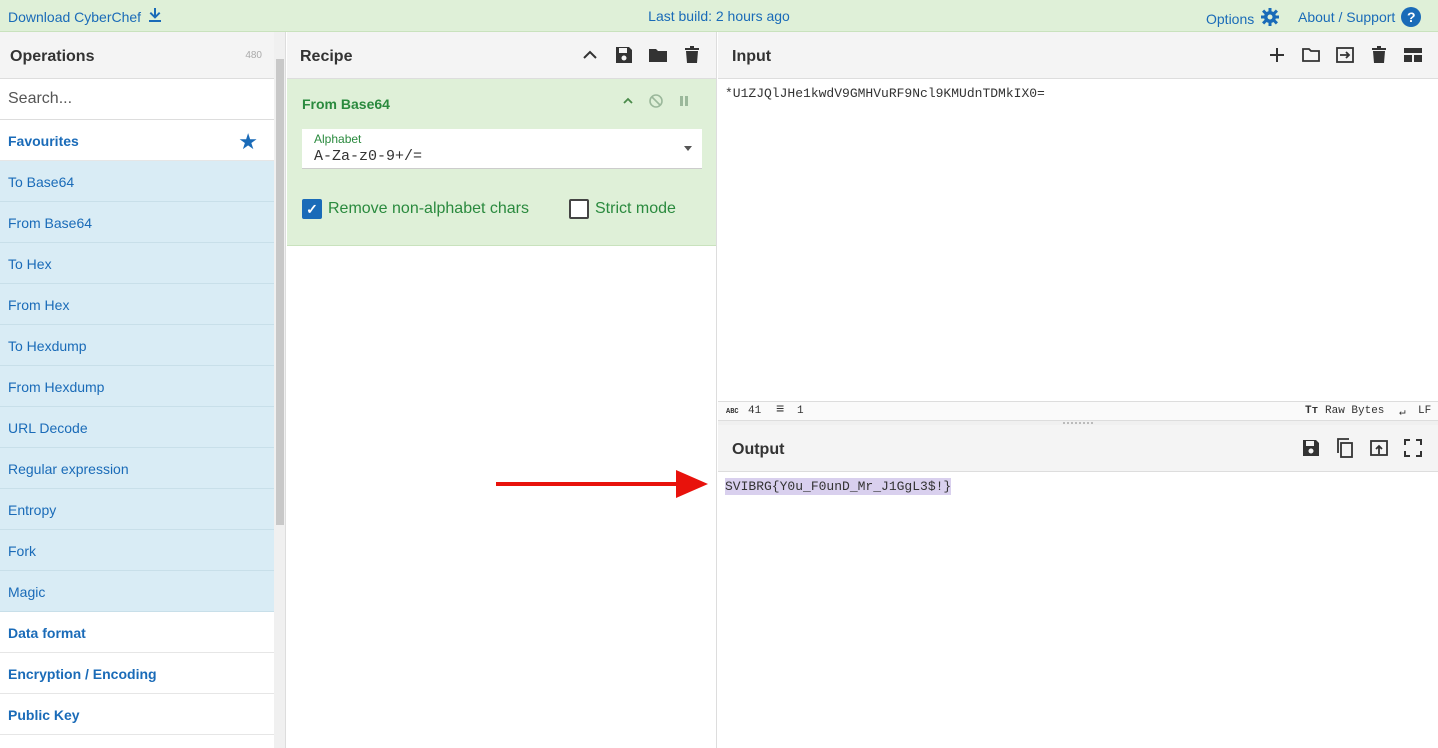  I want to click on operation-item: To Base64, so click(137, 181).